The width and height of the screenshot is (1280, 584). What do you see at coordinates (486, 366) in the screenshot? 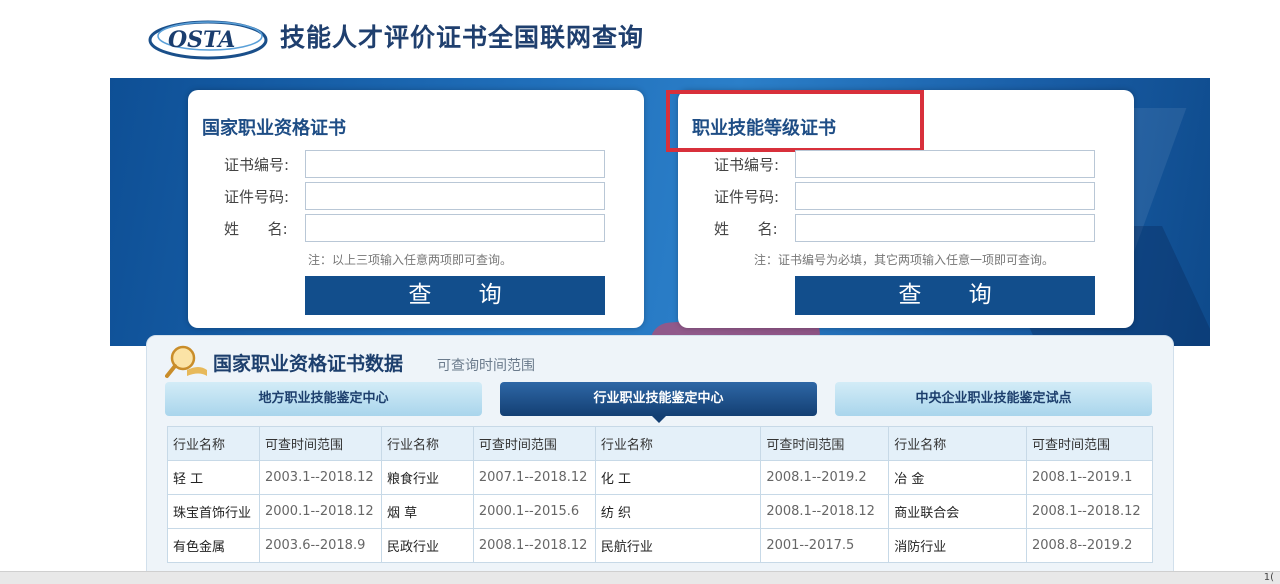
I see `data-section-subtitle: 可查询时间范围` at bounding box center [486, 366].